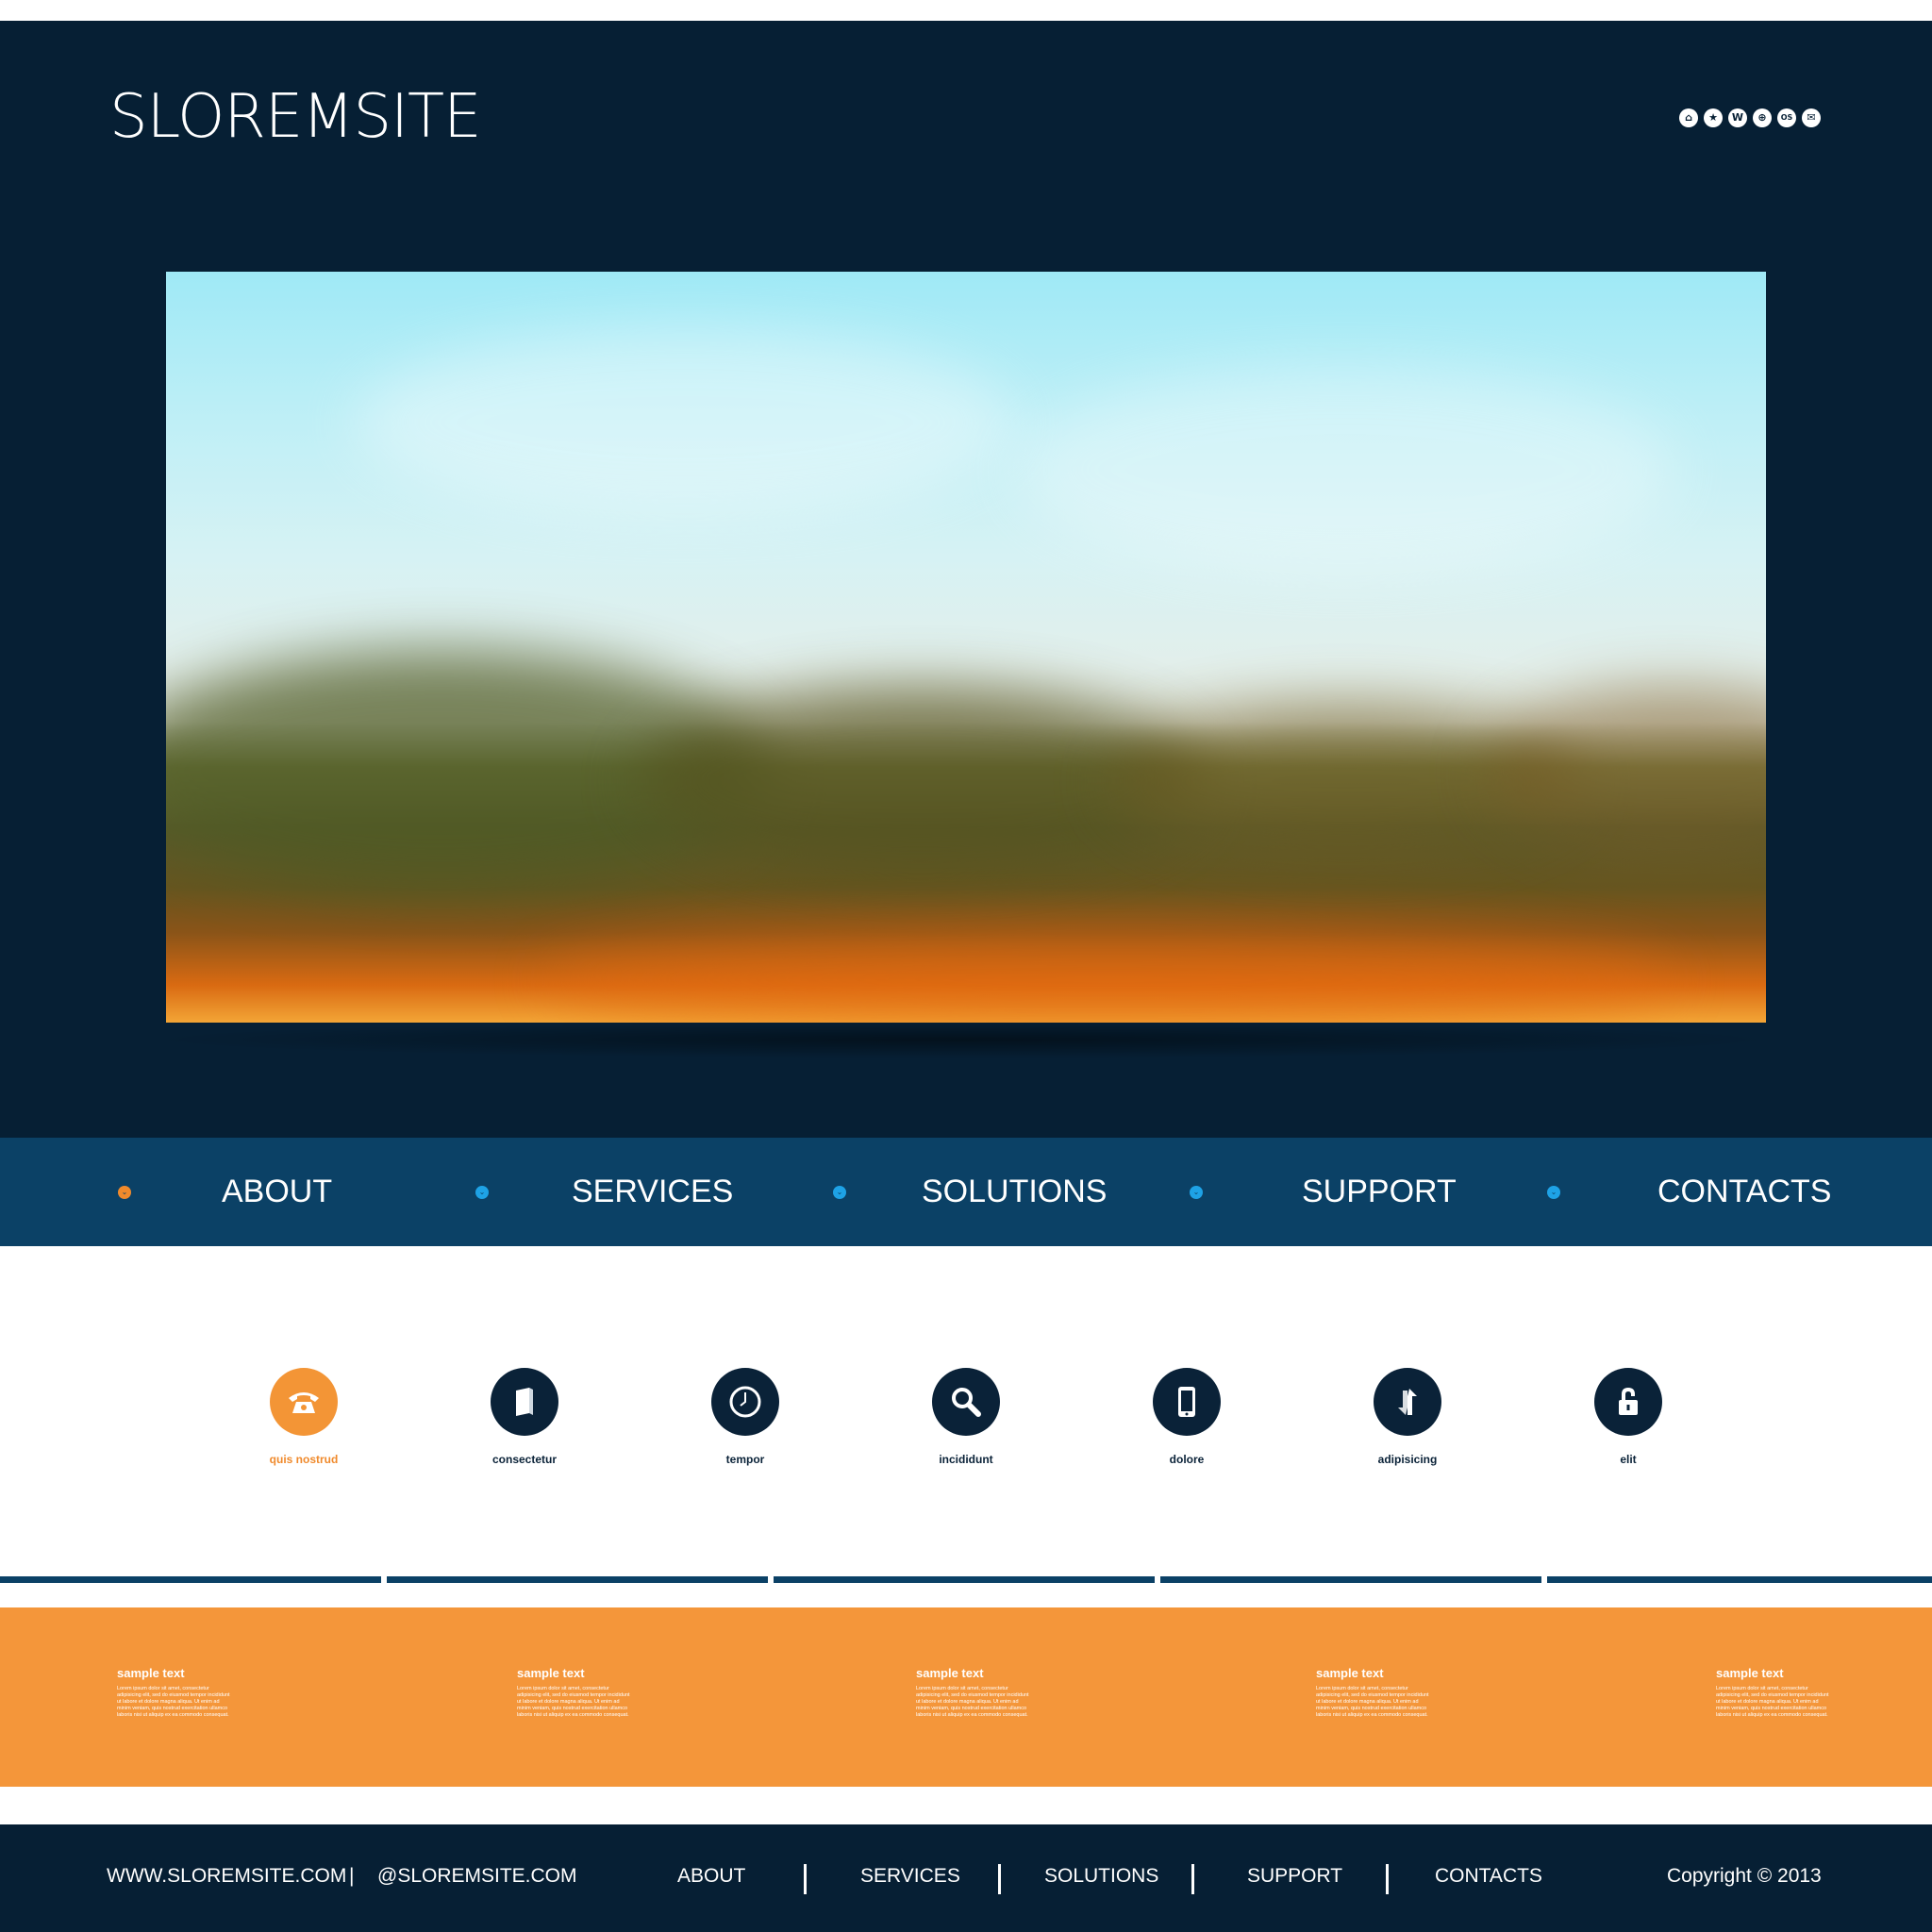 The image size is (1932, 1932). What do you see at coordinates (966, 1459) in the screenshot?
I see `feature-label: incididunt` at bounding box center [966, 1459].